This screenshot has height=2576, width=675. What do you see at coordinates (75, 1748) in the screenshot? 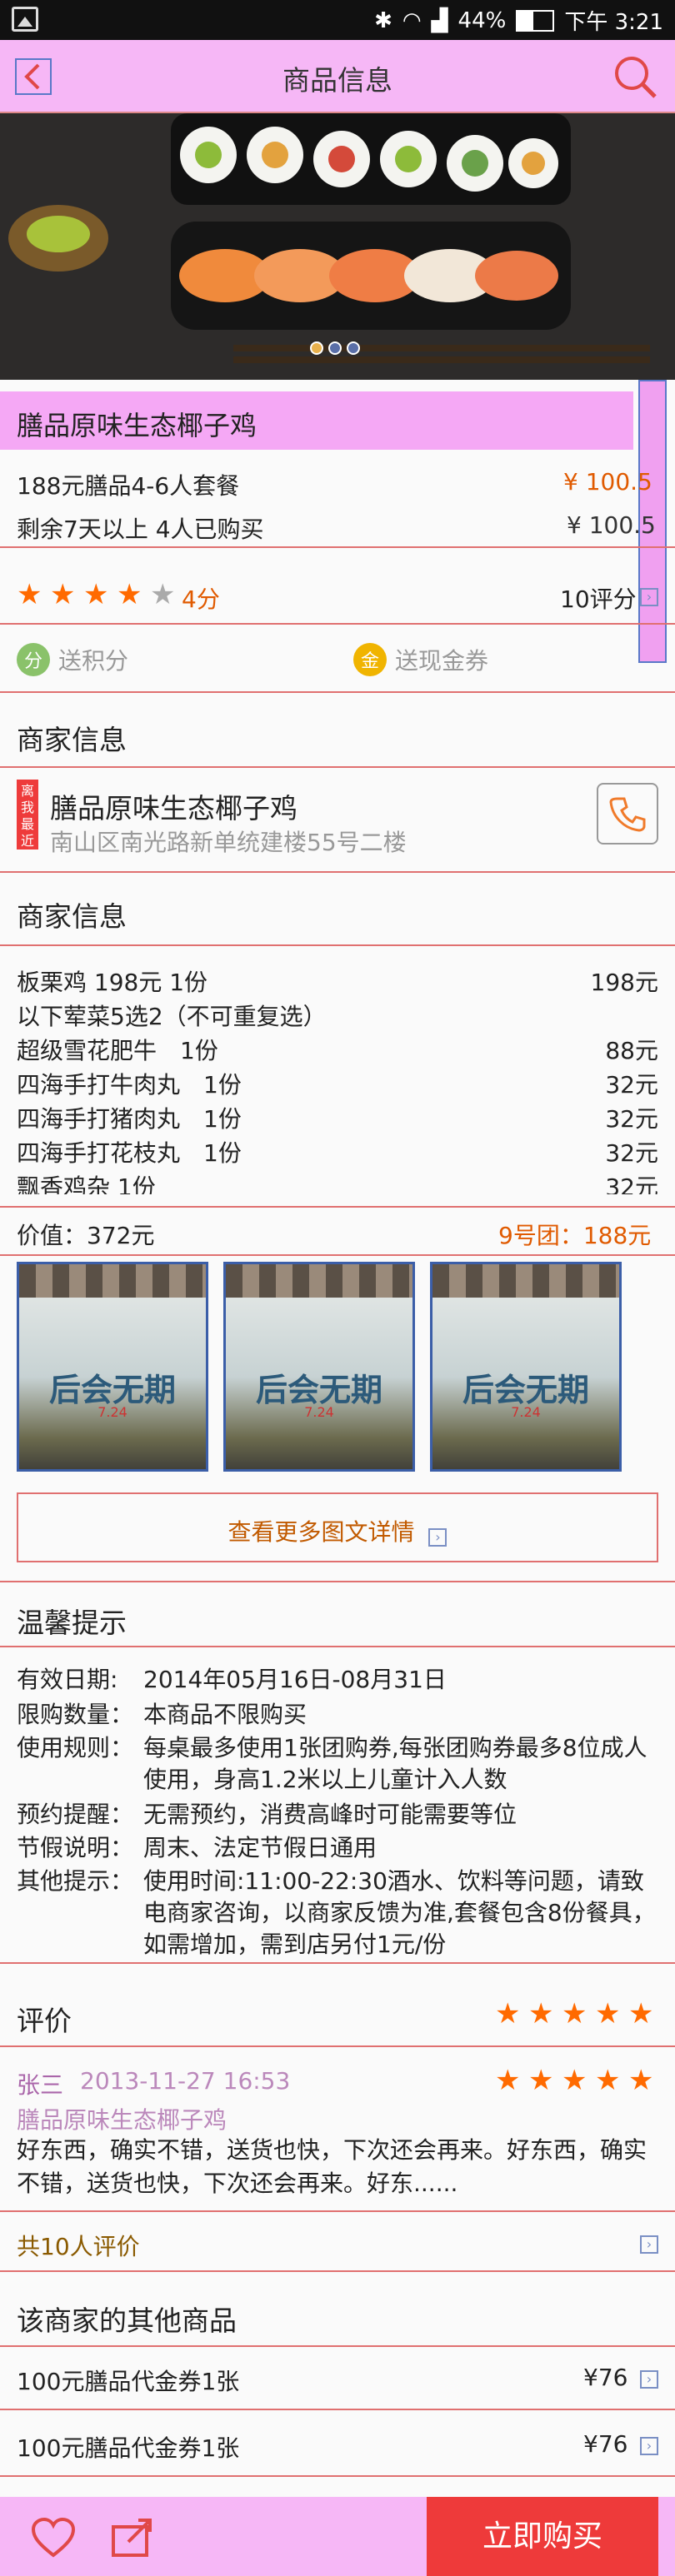
I see `tip-label: 使用规则：` at bounding box center [75, 1748].